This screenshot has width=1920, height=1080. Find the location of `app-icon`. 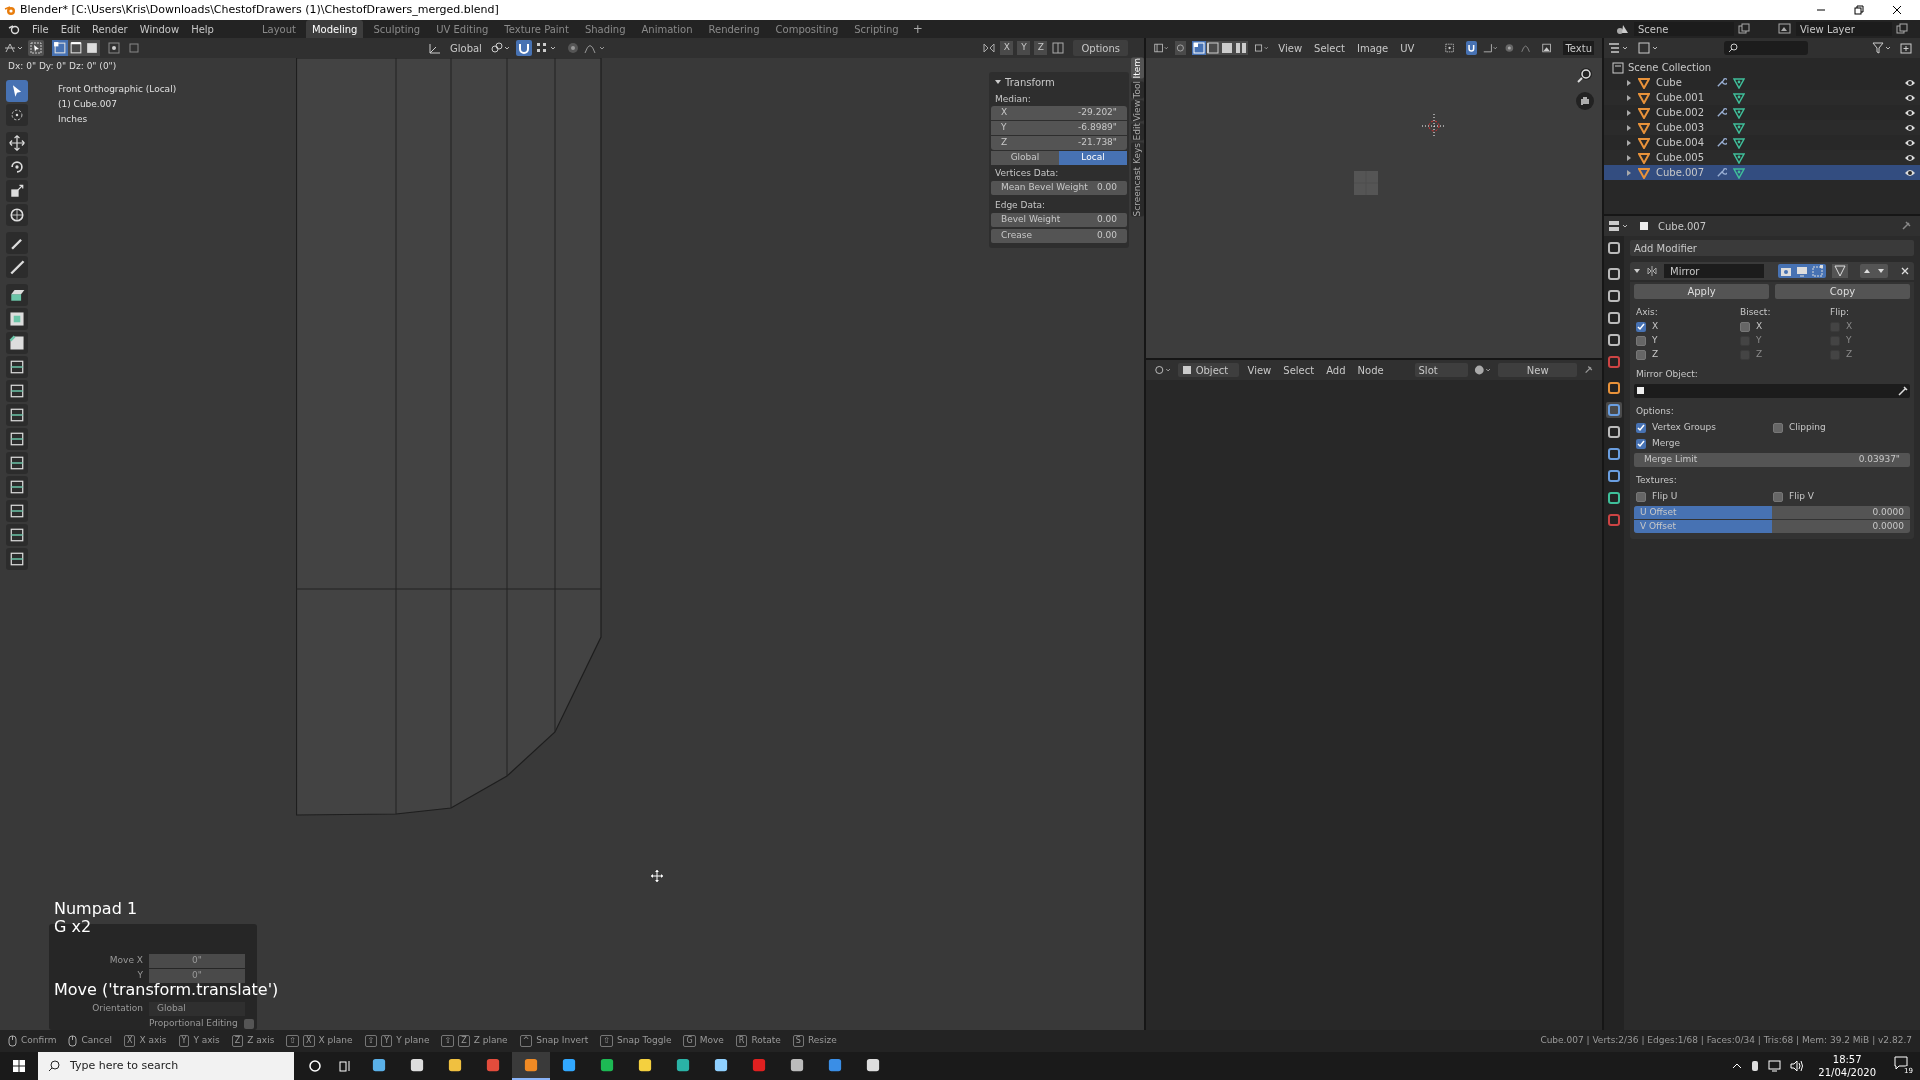

app-icon is located at coordinates (531, 1066).